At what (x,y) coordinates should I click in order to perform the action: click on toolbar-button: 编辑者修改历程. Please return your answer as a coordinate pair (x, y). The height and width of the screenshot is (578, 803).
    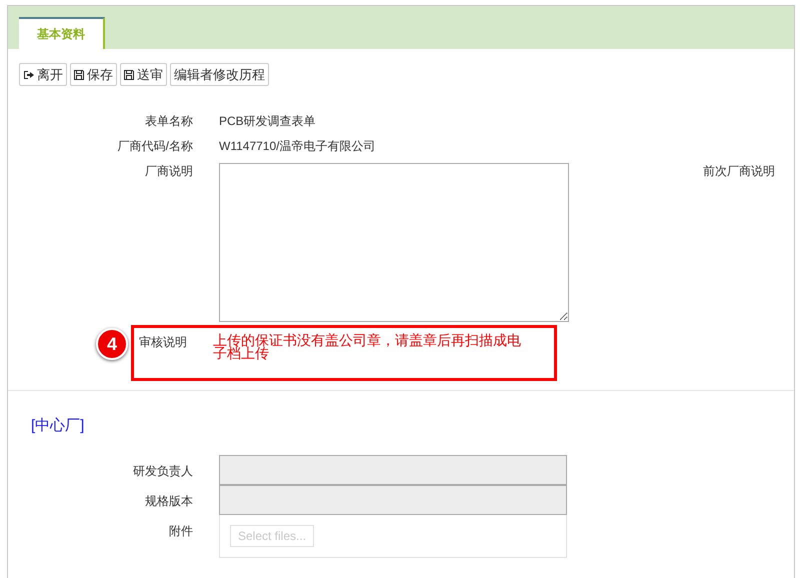
    Looking at the image, I should click on (219, 74).